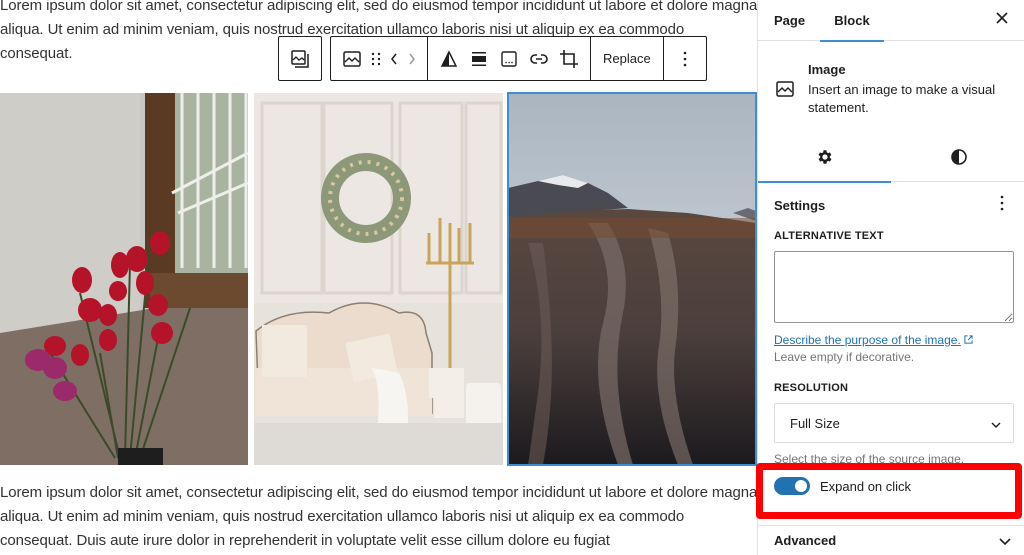 The height and width of the screenshot is (555, 1024). I want to click on settings-panel-title: Settings, so click(800, 205).